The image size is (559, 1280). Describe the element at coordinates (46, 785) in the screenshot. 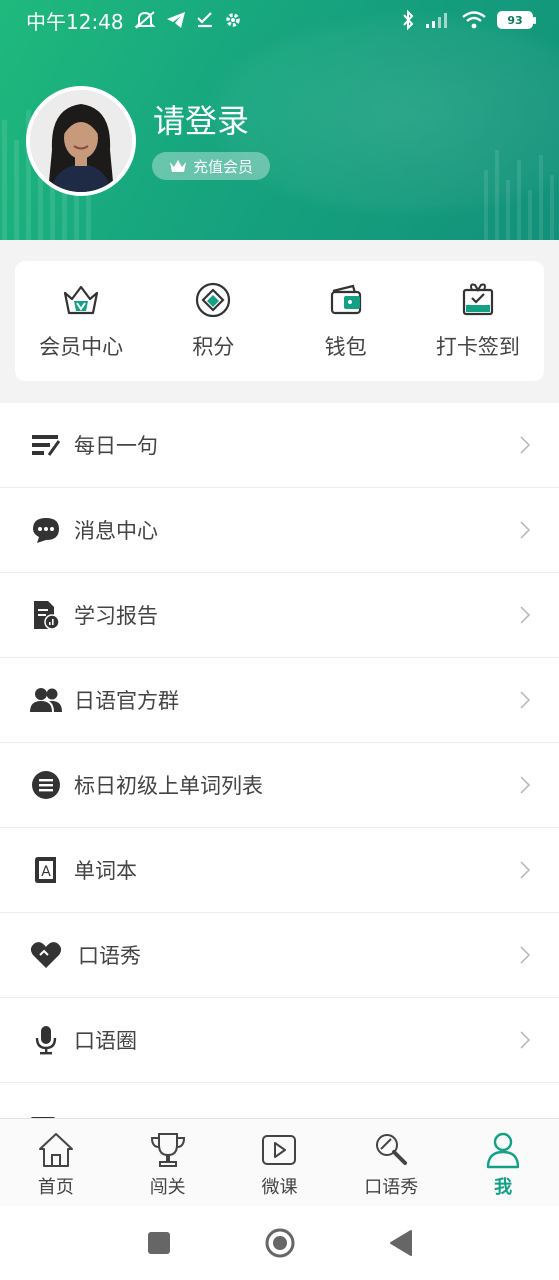

I see `list-circle-icon` at that location.